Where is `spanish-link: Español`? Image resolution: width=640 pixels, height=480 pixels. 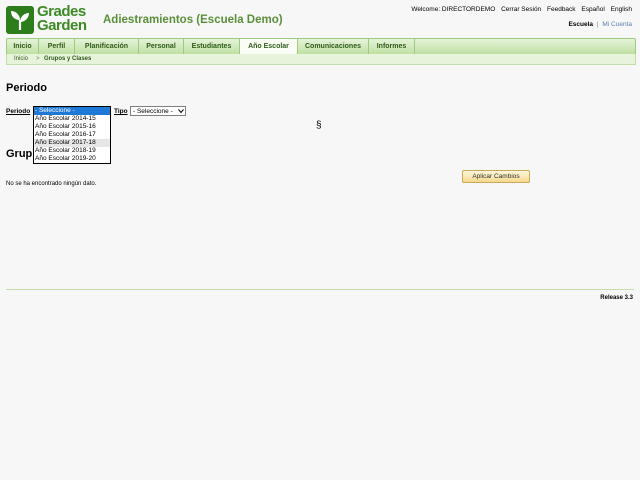
spanish-link: Español is located at coordinates (593, 9).